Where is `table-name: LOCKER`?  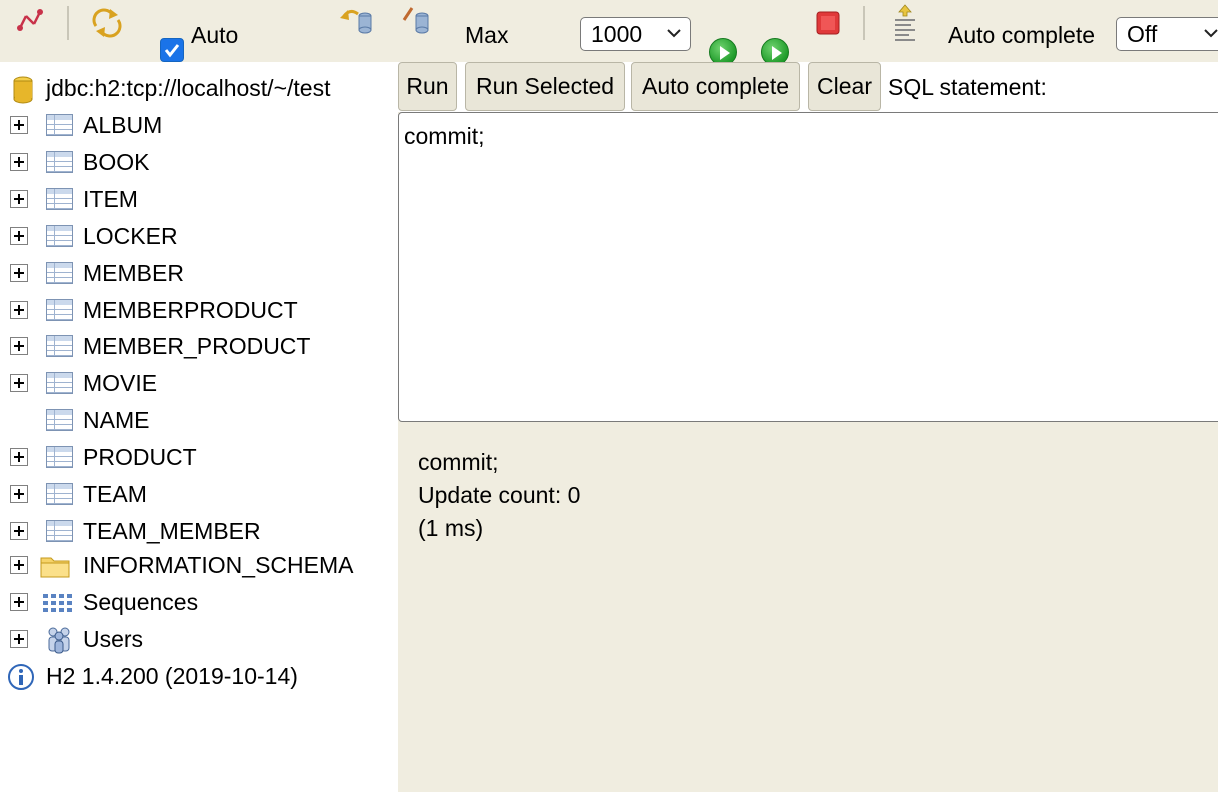
table-name: LOCKER is located at coordinates (130, 236).